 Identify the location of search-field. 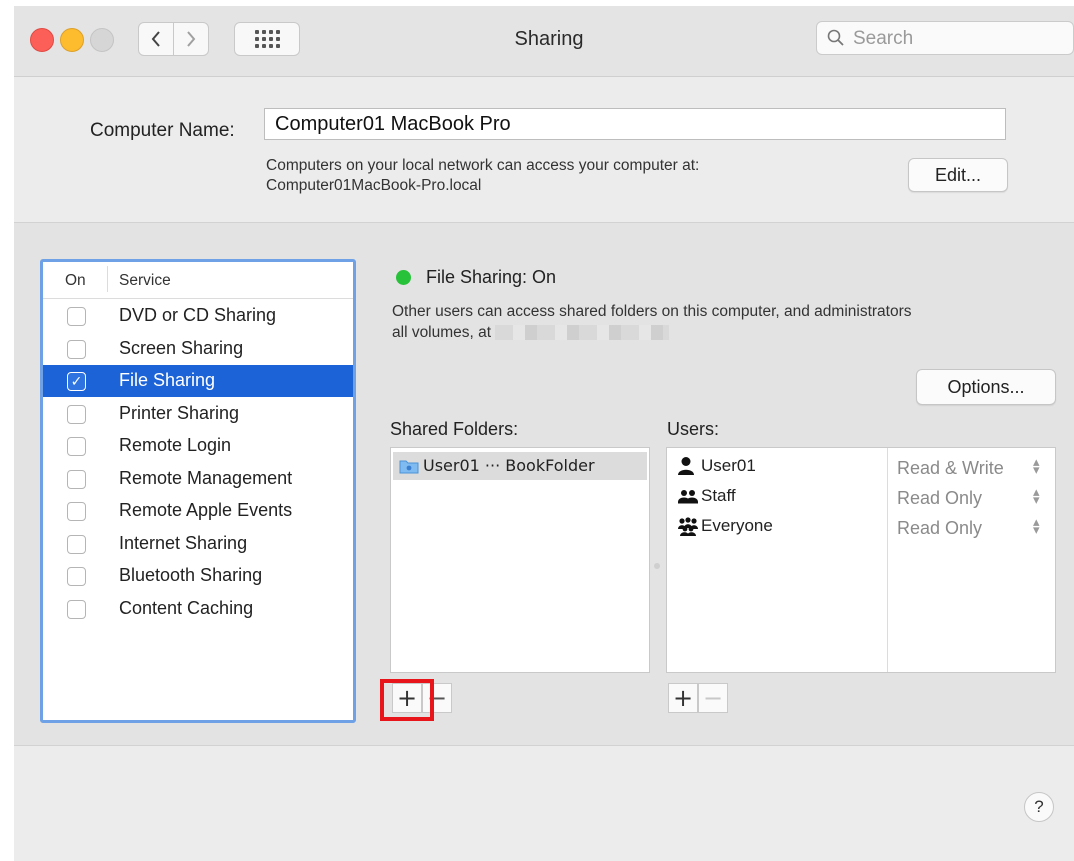
(945, 38).